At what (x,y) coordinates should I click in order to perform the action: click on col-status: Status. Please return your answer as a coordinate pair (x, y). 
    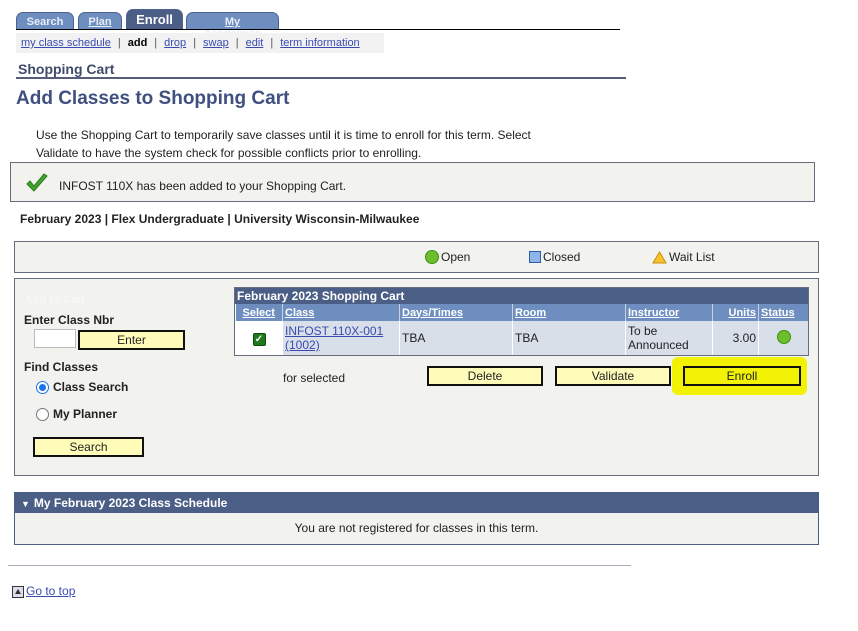
    Looking at the image, I should click on (783, 312).